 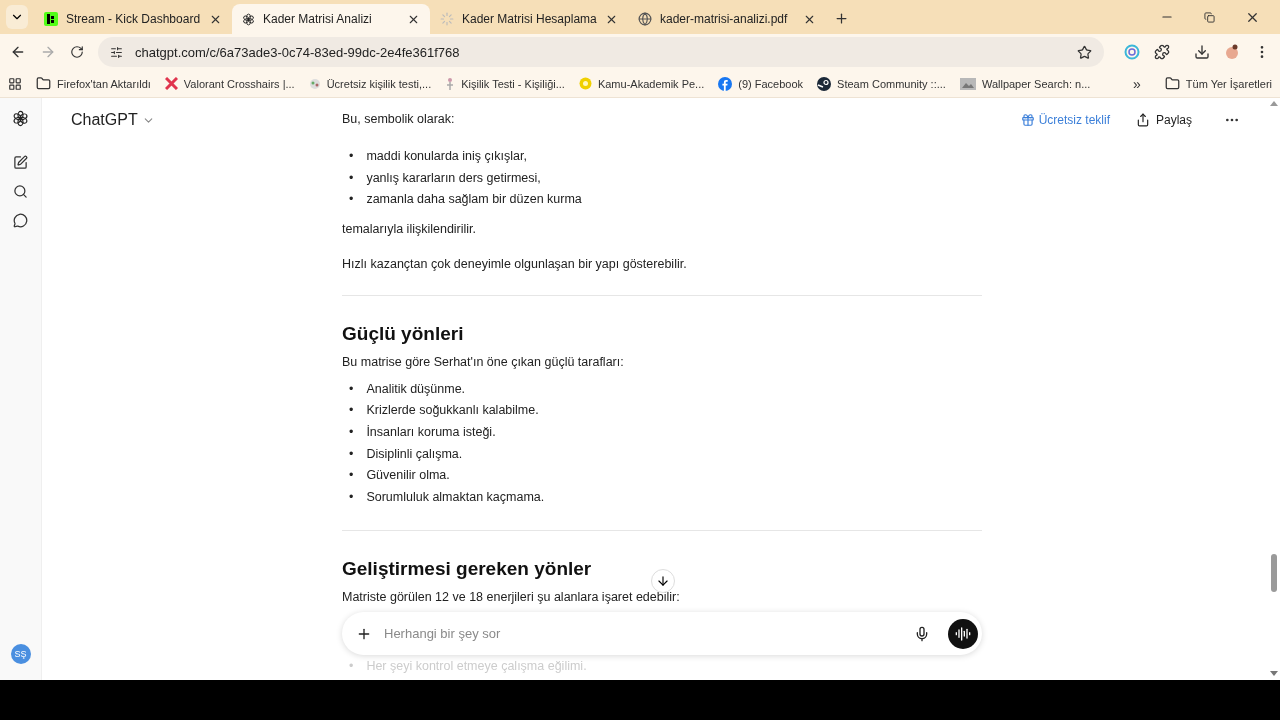 What do you see at coordinates (1232, 52) in the screenshot?
I see `profile-avatar` at bounding box center [1232, 52].